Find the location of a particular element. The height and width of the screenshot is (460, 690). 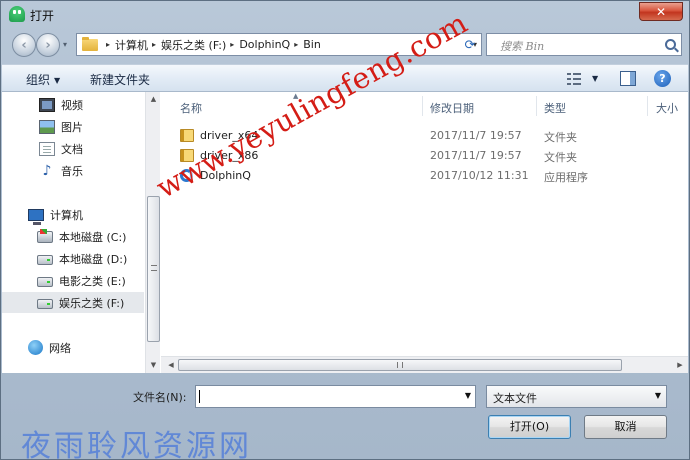

forward-button: › is located at coordinates (48, 45).